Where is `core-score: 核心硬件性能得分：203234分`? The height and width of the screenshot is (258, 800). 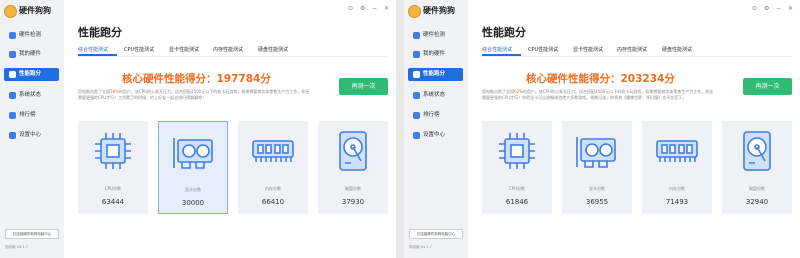 core-score: 核心硬件性能得分：203234分 is located at coordinates (600, 79).